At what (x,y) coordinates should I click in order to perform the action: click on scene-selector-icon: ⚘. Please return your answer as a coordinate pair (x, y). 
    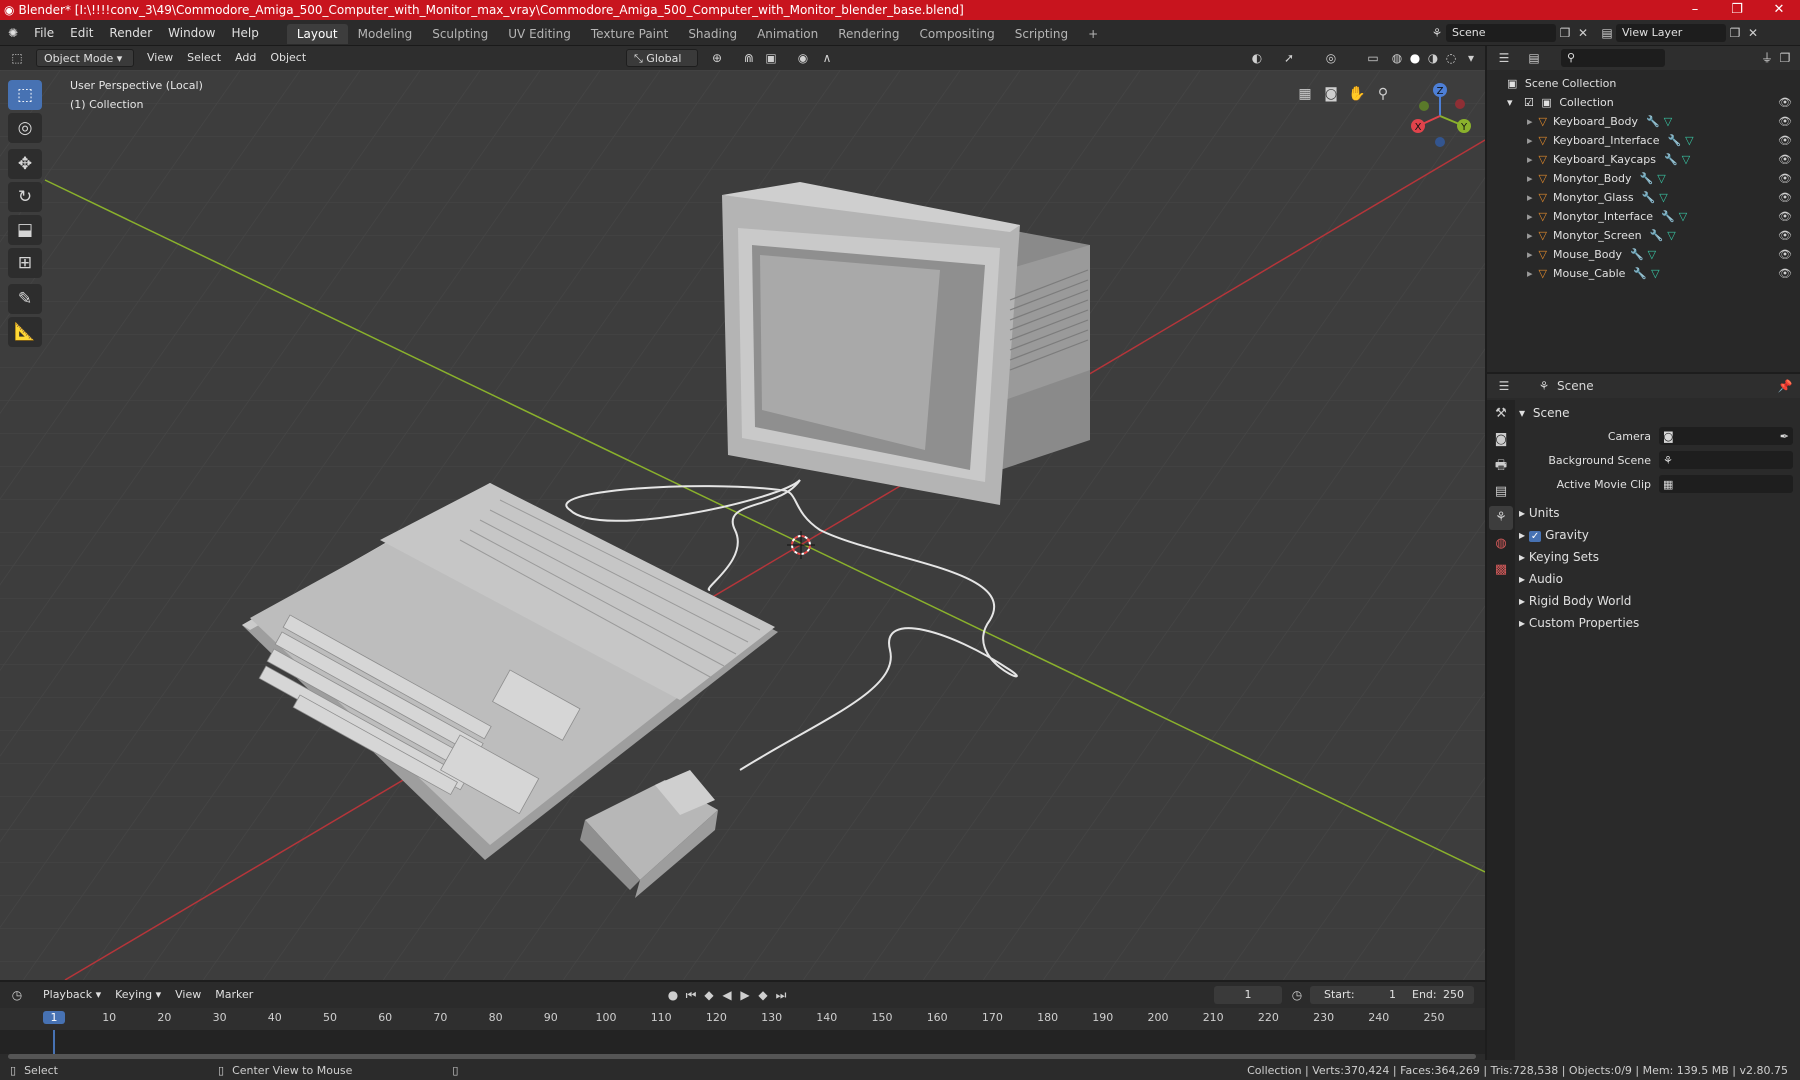
    Looking at the image, I should click on (1437, 33).